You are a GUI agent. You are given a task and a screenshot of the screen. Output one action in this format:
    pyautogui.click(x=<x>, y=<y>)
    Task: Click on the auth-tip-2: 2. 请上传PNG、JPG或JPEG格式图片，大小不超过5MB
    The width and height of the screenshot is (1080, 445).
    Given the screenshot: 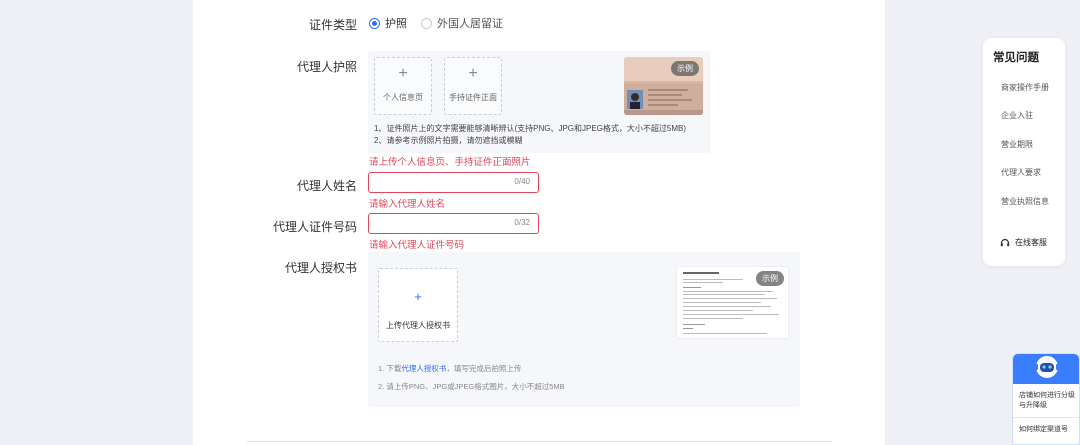 What is the action you would take?
    pyautogui.click(x=471, y=386)
    